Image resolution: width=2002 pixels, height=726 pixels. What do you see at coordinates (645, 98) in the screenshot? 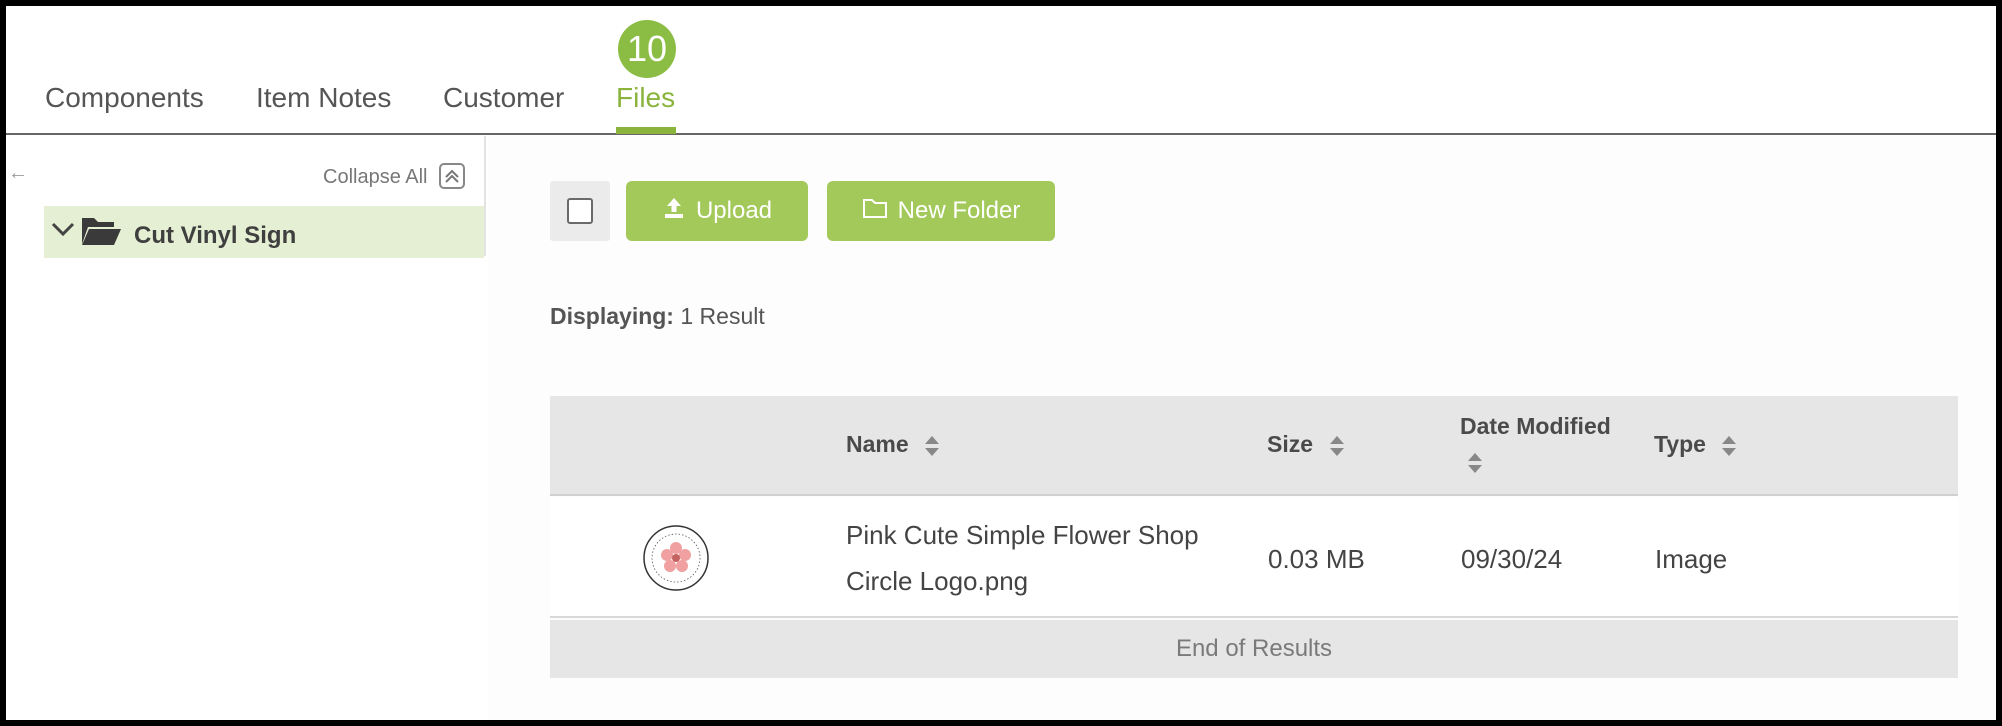
I see `tab-files: Files` at bounding box center [645, 98].